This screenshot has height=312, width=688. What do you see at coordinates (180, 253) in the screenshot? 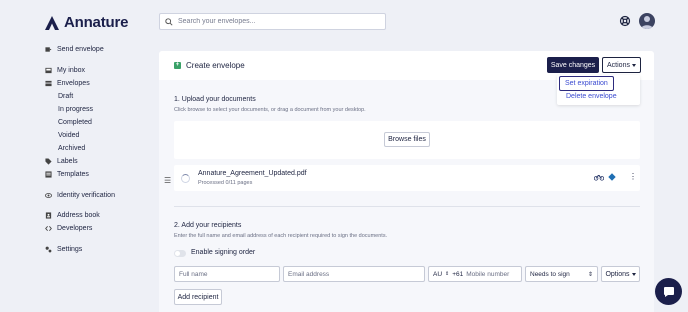
I see `signing-order-toggle` at bounding box center [180, 253].